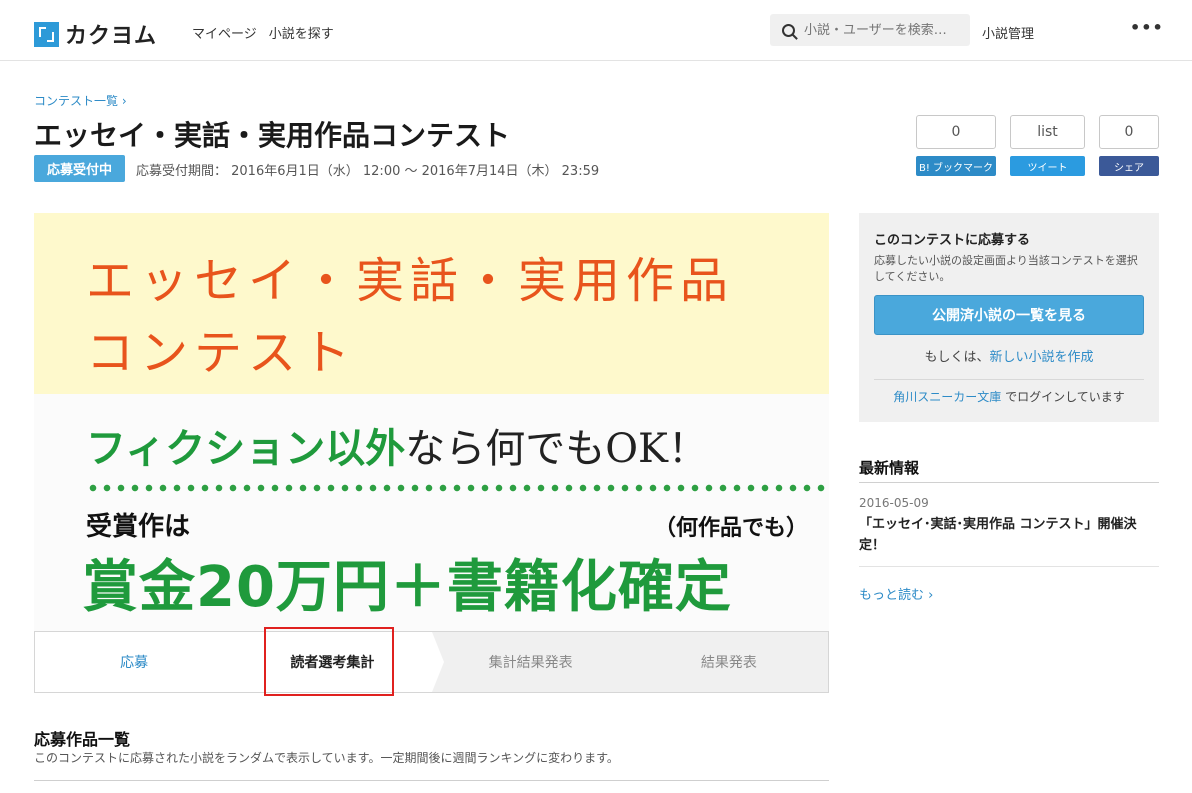  What do you see at coordinates (956, 132) in the screenshot?
I see `hatena-count: 0` at bounding box center [956, 132].